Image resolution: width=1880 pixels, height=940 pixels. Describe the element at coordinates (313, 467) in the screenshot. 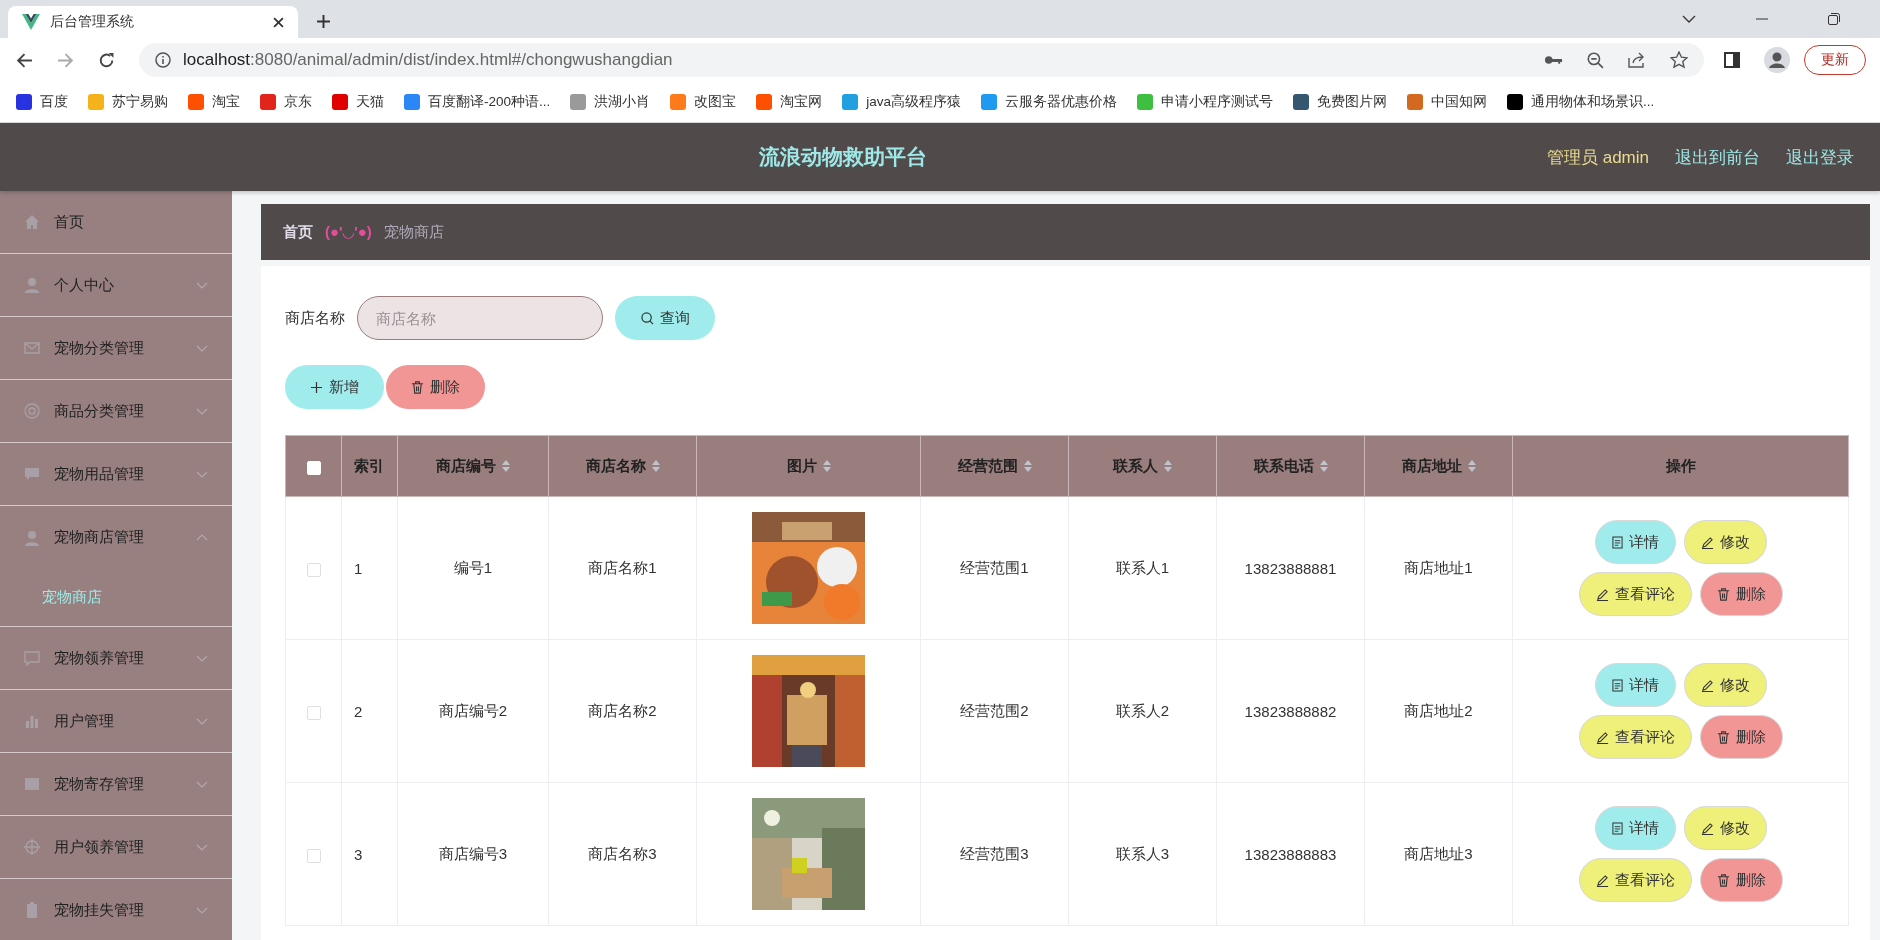

I see `select-all-checkbox` at that location.